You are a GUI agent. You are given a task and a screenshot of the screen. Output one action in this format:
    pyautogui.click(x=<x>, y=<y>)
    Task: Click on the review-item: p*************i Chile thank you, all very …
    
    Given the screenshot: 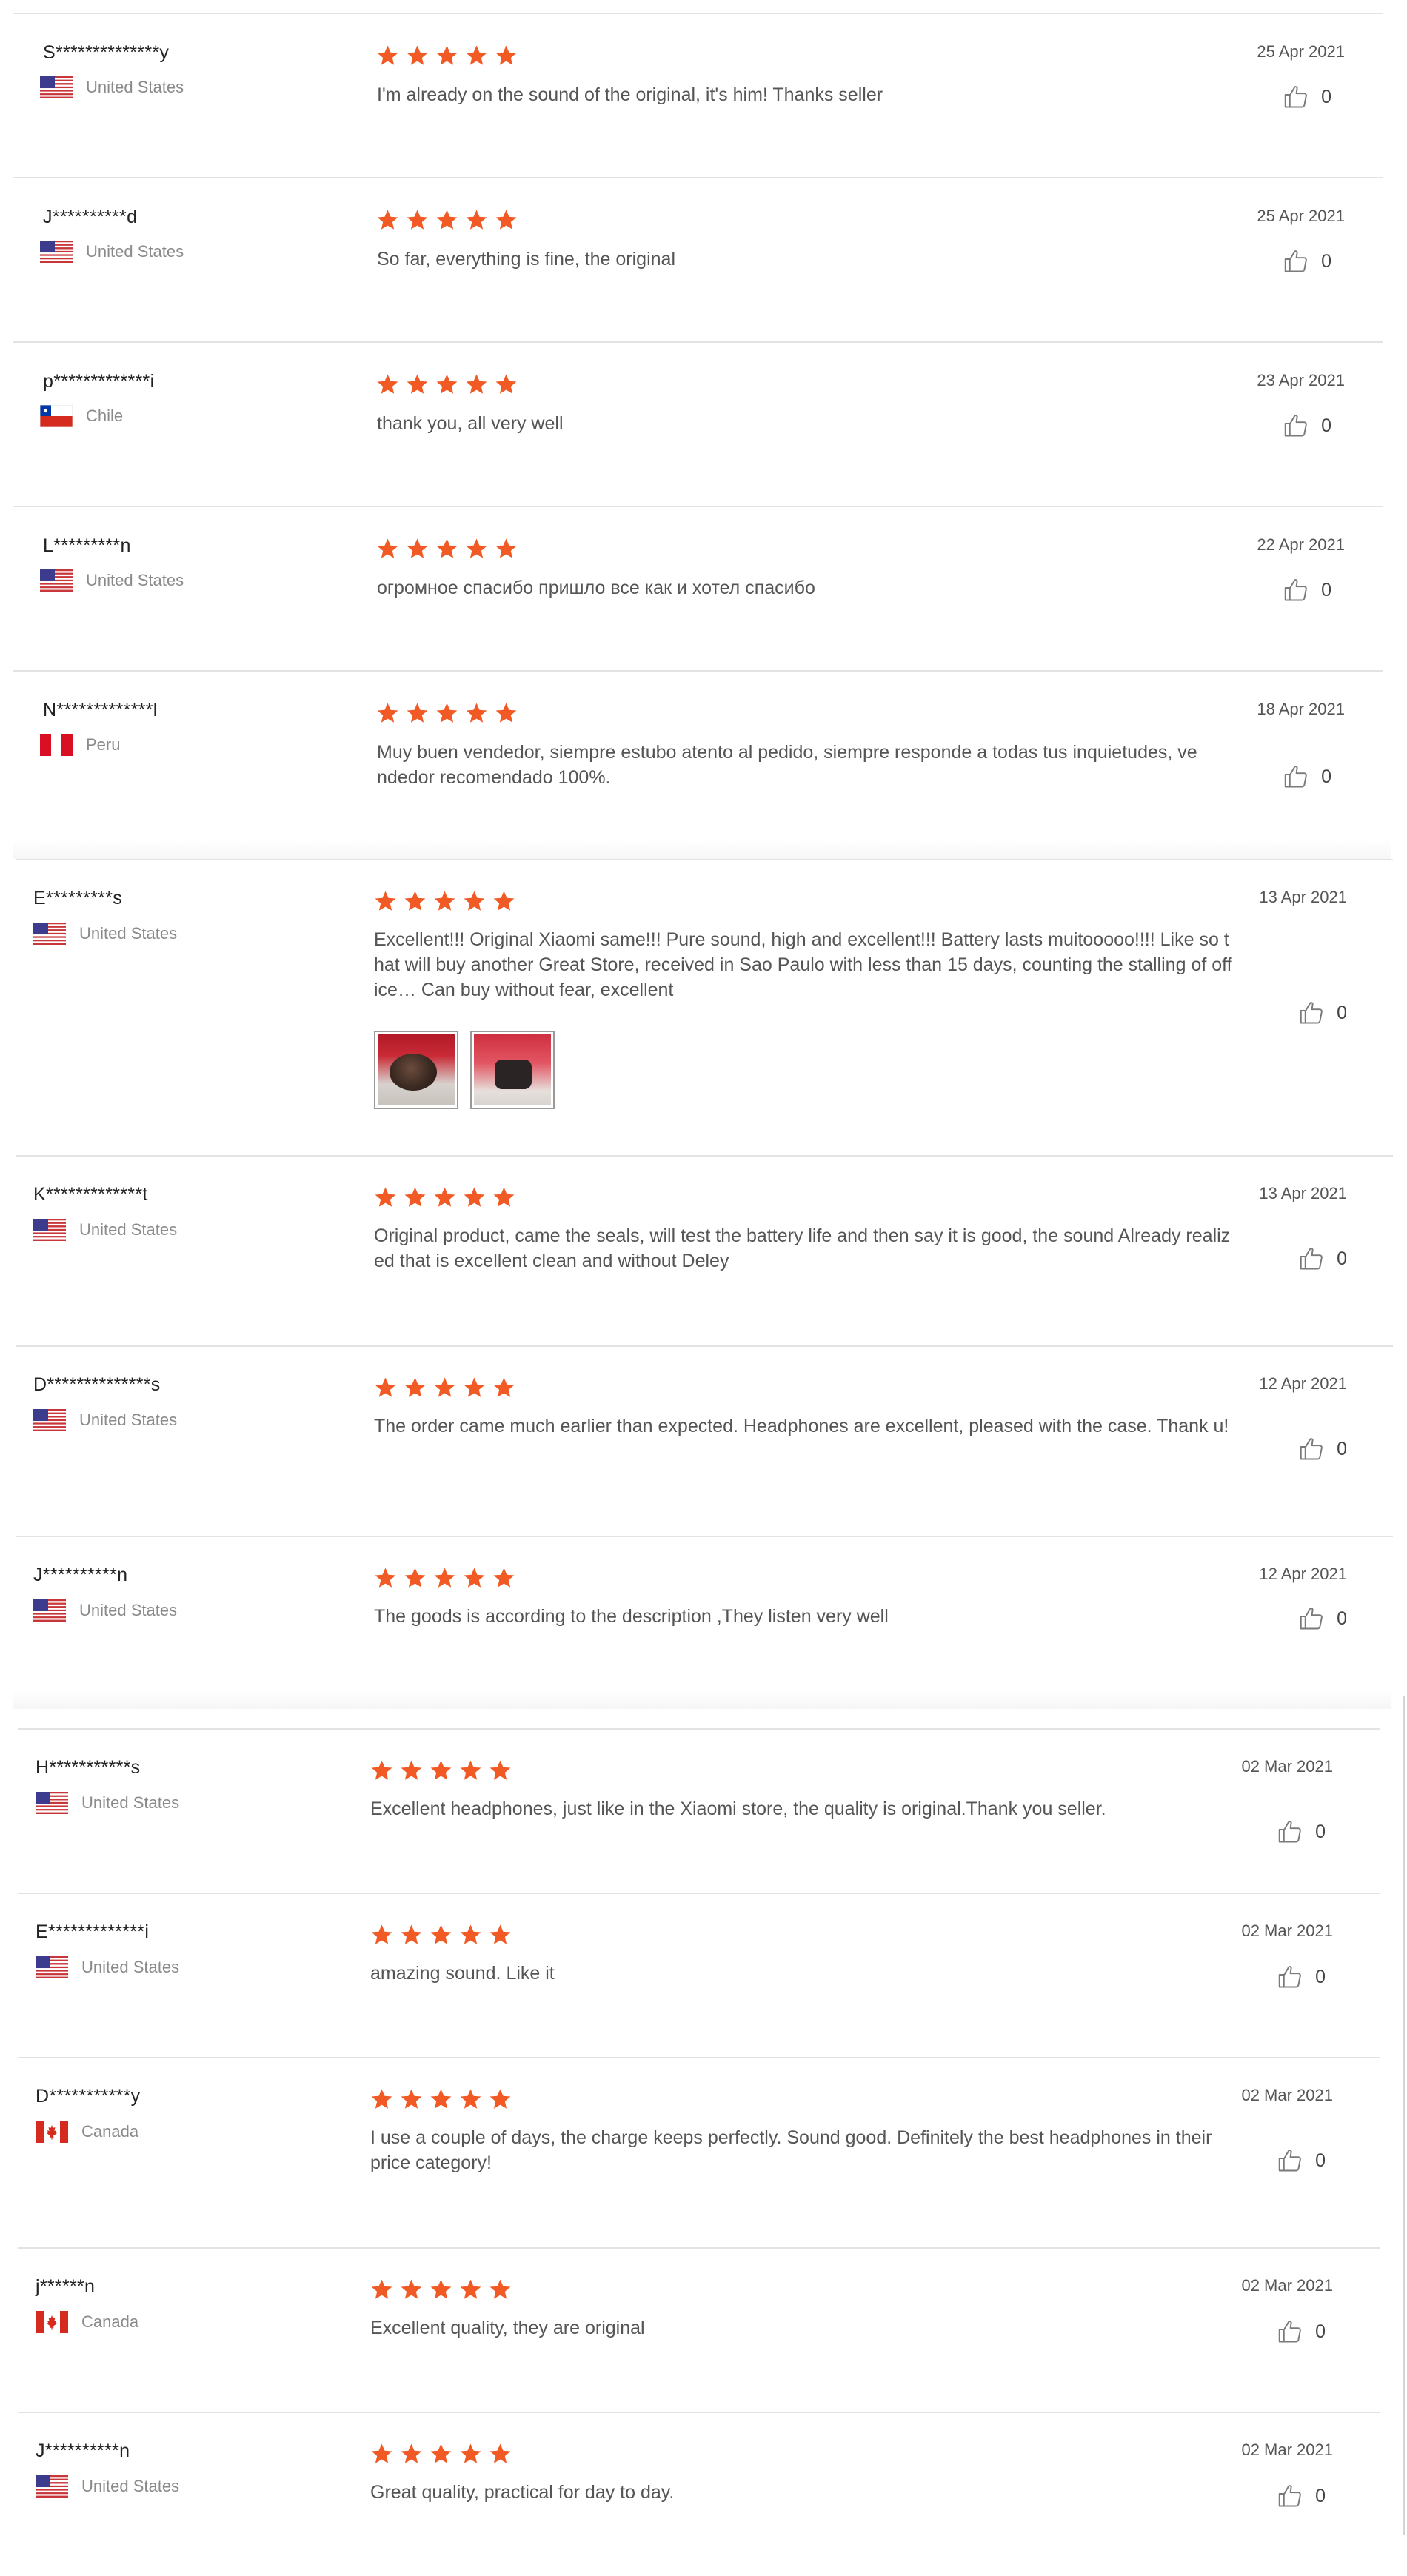 What is the action you would take?
    pyautogui.click(x=698, y=423)
    